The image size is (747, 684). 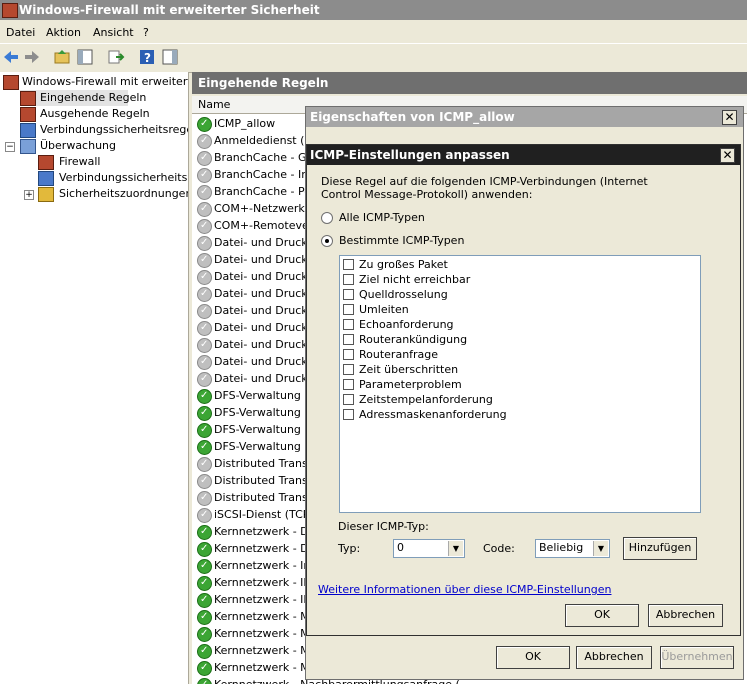 What do you see at coordinates (20, 32) in the screenshot?
I see `menu-datei: Datei` at bounding box center [20, 32].